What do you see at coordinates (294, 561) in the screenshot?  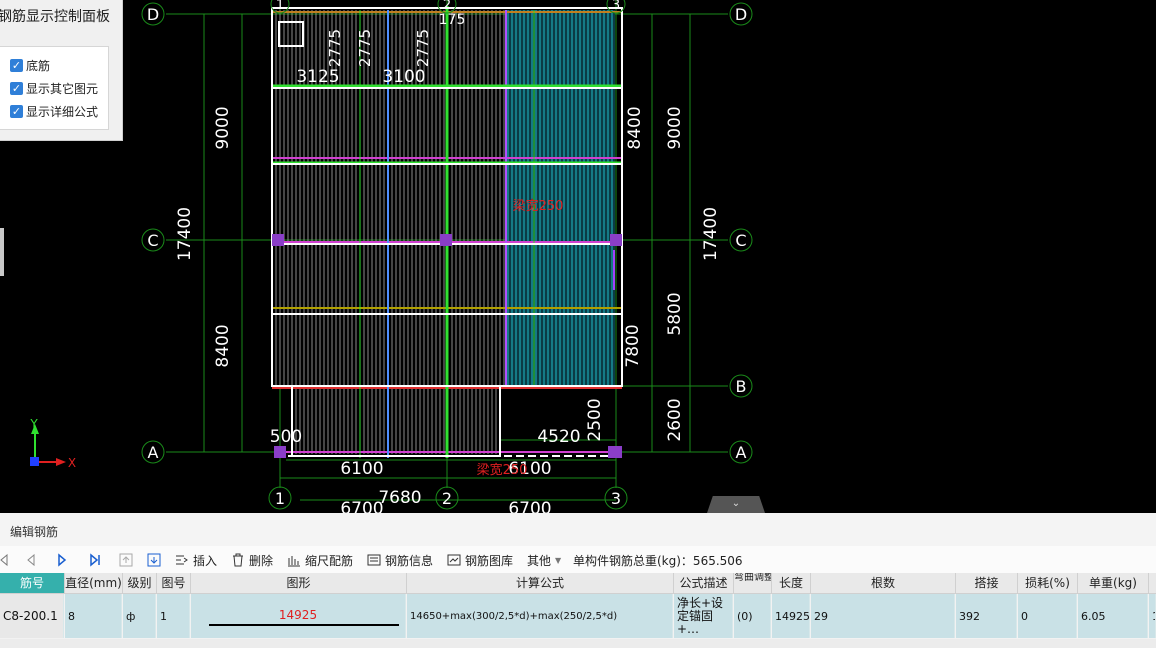 I see `scale-bar-icon` at bounding box center [294, 561].